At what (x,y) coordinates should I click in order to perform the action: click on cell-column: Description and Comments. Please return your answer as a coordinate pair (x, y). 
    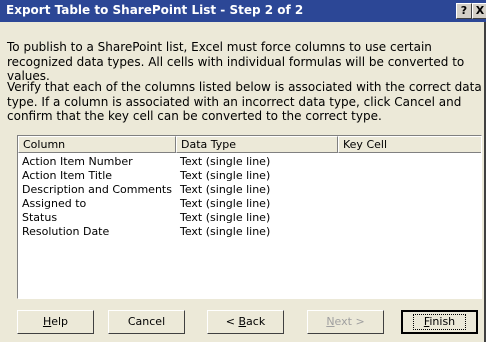
    Looking at the image, I should click on (97, 189).